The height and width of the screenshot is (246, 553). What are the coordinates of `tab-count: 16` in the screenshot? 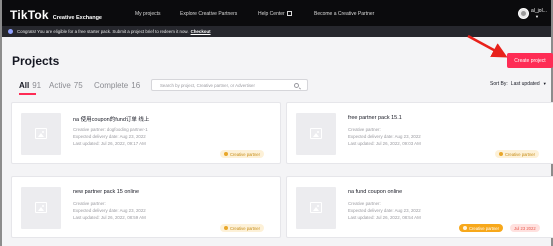 It's located at (136, 85).